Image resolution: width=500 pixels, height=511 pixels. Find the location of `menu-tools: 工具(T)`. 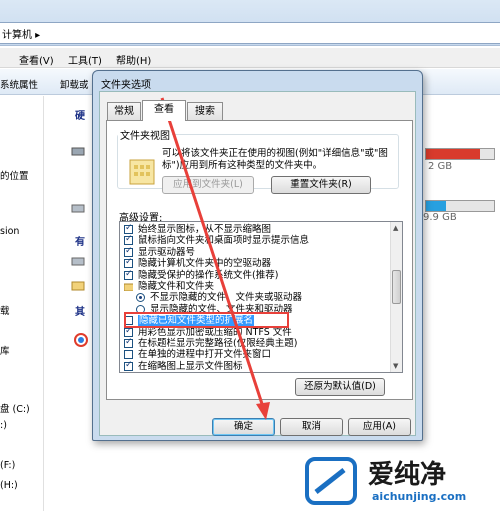

menu-tools: 工具(T) is located at coordinates (85, 59).